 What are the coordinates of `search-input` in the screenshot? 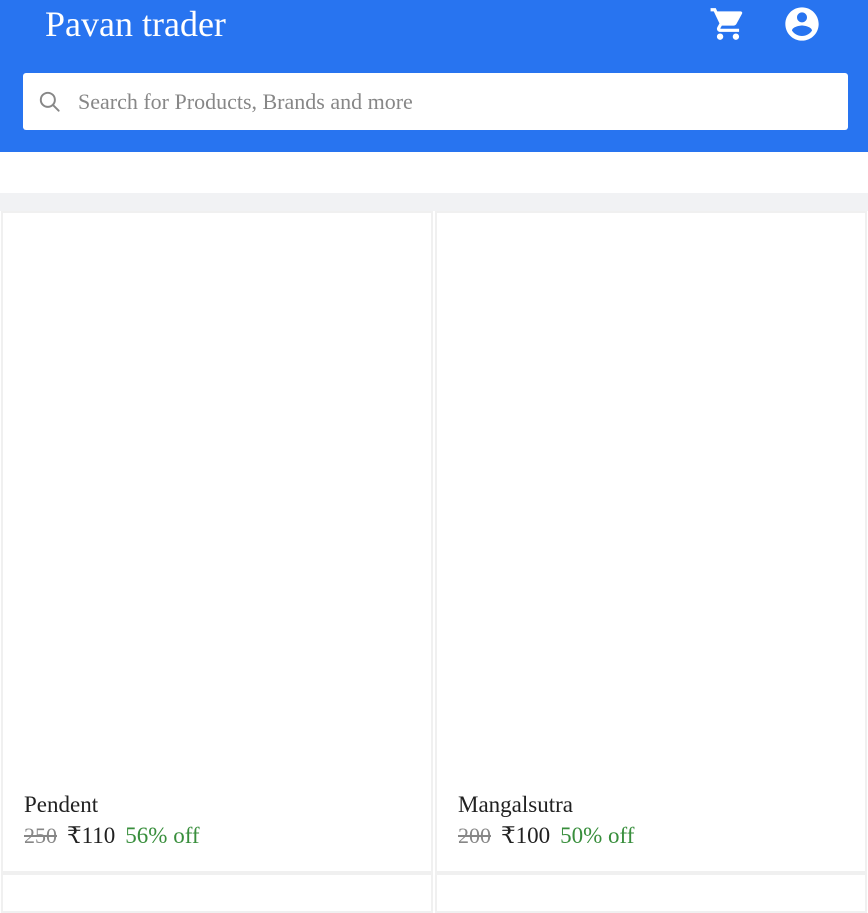 It's located at (455, 101).